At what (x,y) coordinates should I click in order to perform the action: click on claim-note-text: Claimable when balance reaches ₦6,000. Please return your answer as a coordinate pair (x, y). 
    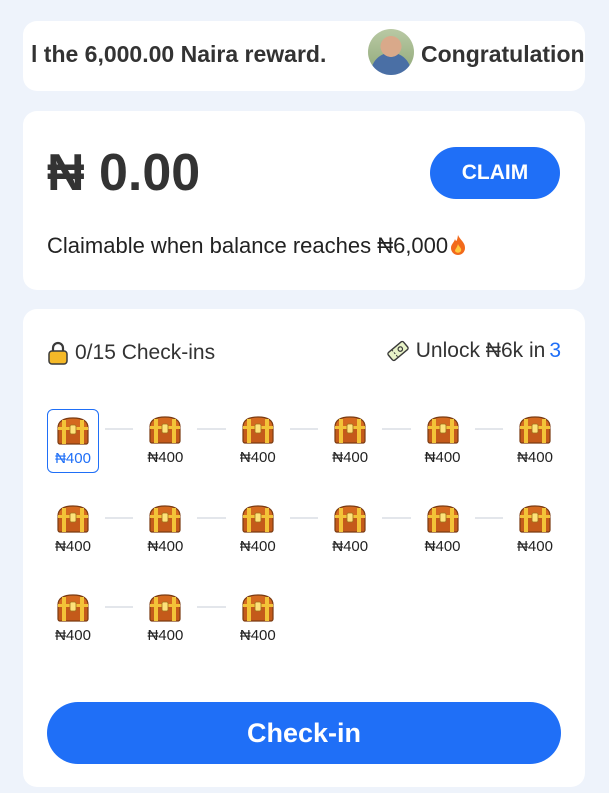
    Looking at the image, I should click on (248, 245).